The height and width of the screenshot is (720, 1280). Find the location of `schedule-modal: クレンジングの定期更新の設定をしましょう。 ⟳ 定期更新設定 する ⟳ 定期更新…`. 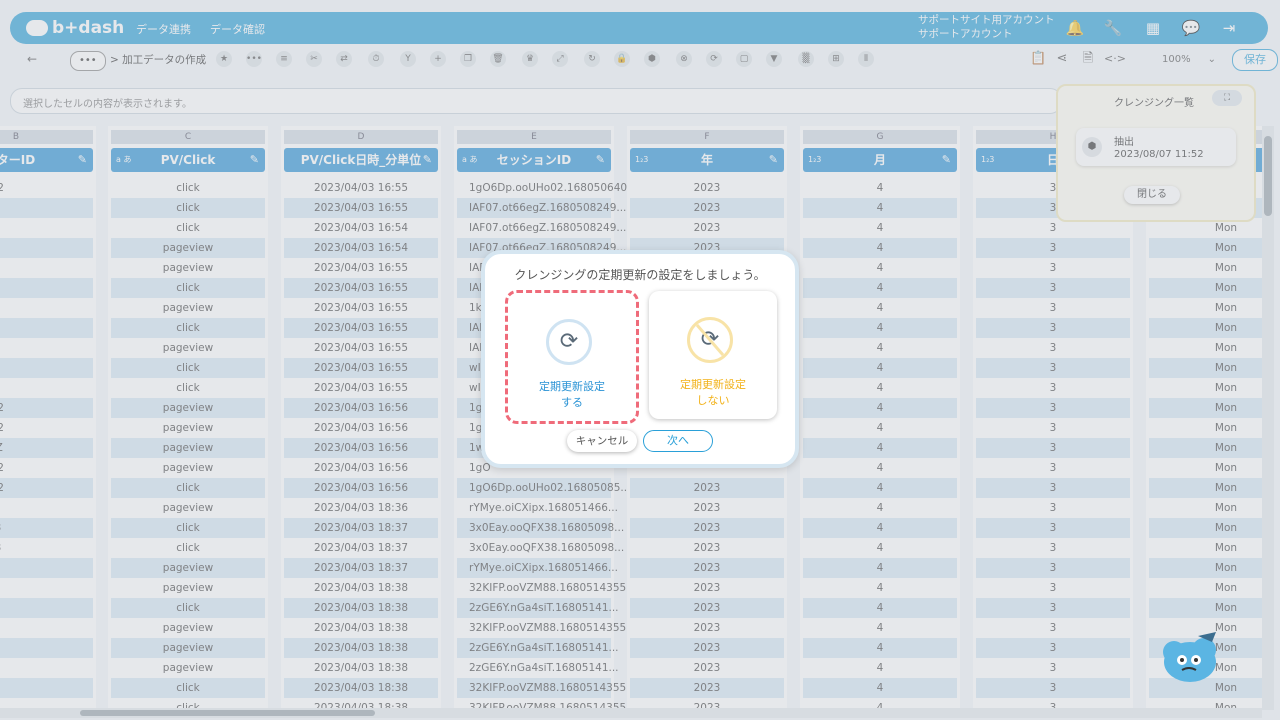

schedule-modal: クレンジングの定期更新の設定をしましょう。 ⟳ 定期更新設定 する ⟳ 定期更新… is located at coordinates (640, 359).